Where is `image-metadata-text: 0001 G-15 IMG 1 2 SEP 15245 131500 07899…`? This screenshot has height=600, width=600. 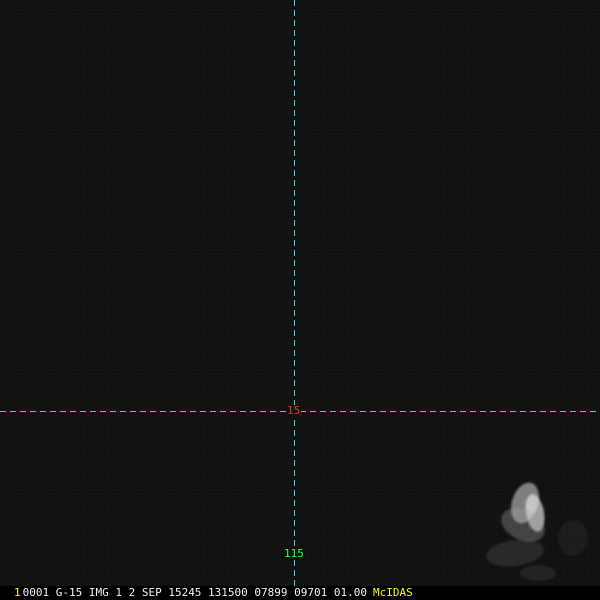 image-metadata-text: 0001 G-15 IMG 1 2 SEP 15245 131500 07899… is located at coordinates (194, 592).